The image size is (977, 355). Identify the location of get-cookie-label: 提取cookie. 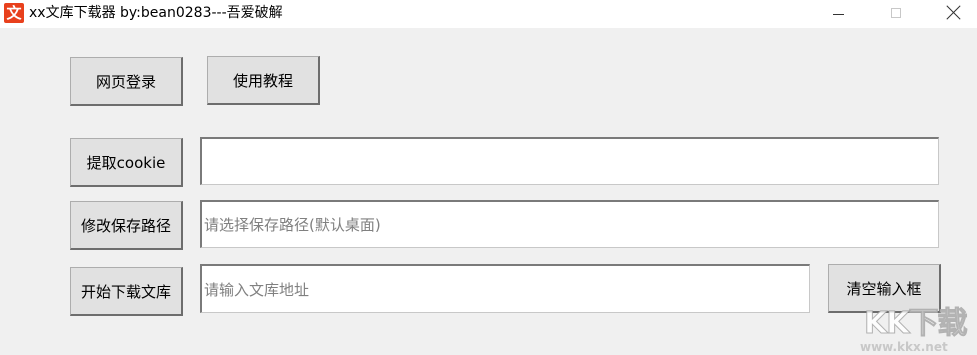
(126, 162).